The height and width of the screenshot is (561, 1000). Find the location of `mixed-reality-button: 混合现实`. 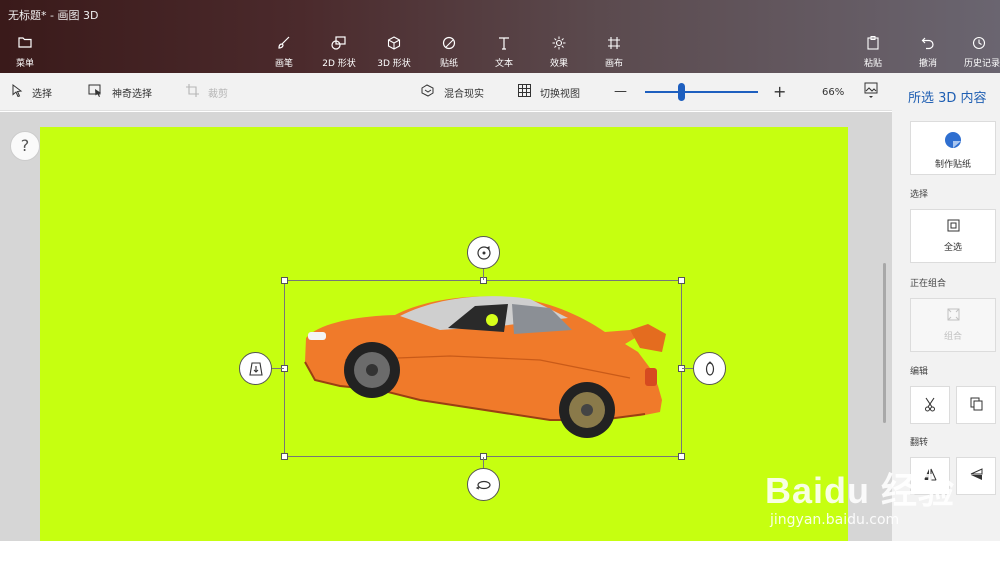

mixed-reality-button: 混合现实 is located at coordinates (452, 92).